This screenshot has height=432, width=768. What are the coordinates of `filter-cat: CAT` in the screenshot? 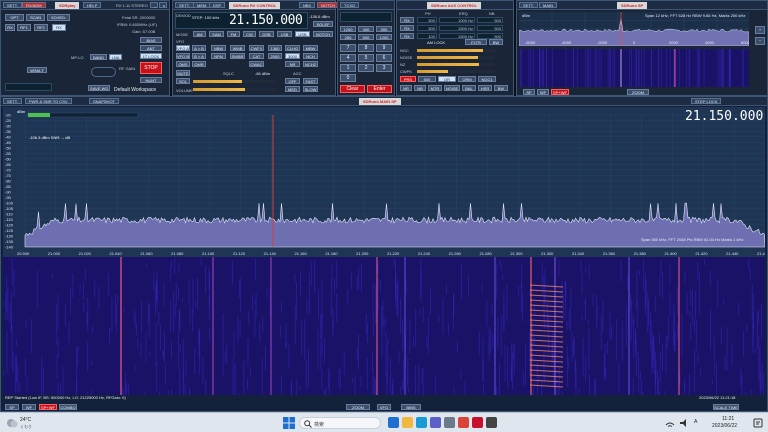 It's located at (256, 56).